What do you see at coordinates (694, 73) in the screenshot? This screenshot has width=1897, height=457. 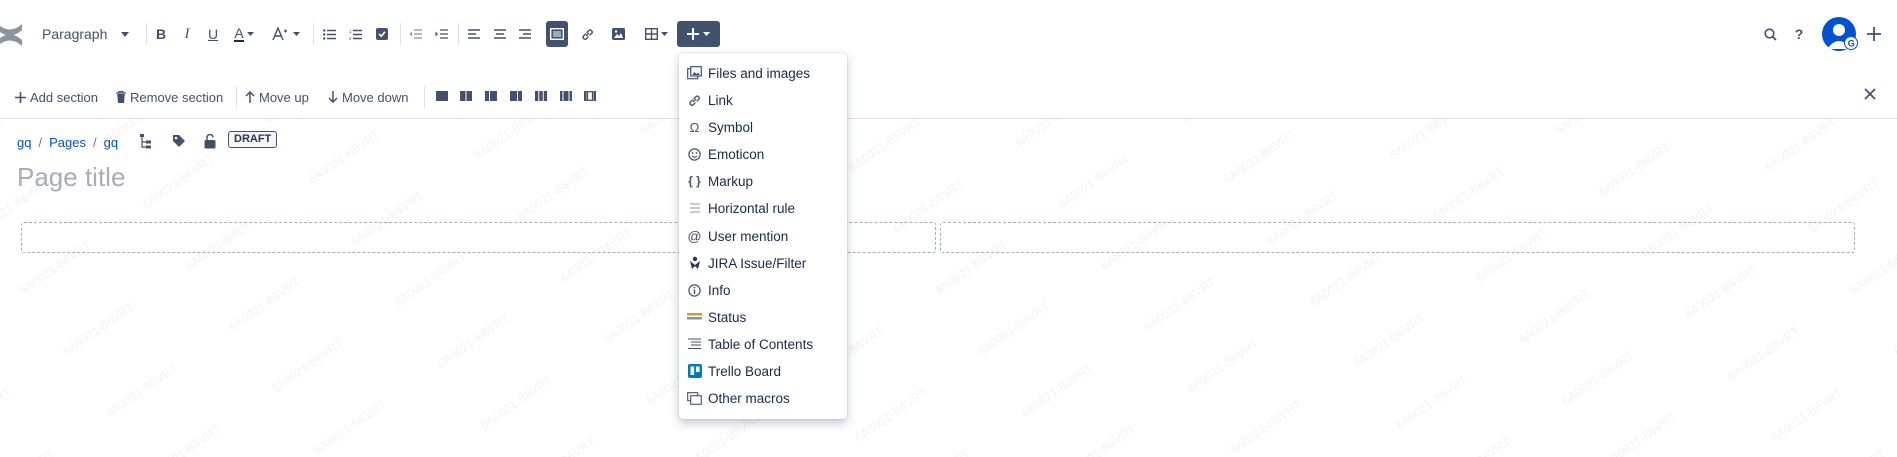 I see `files-images-icon` at bounding box center [694, 73].